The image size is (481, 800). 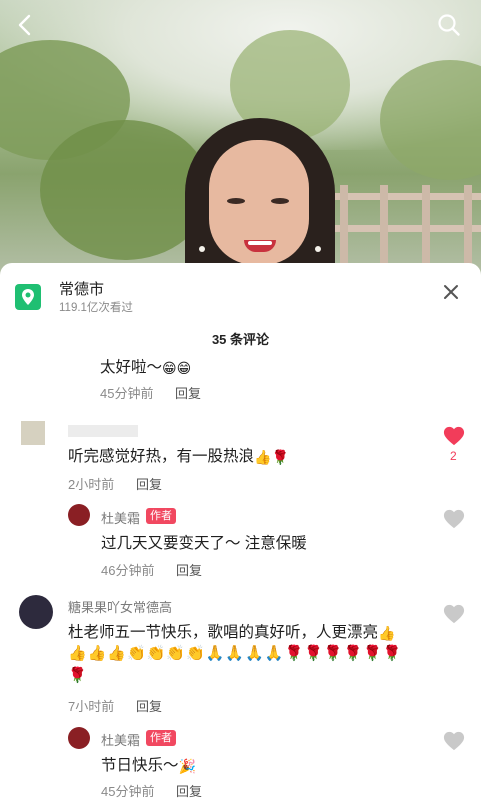 I want to click on comment-text: 节日快乐～🎉, so click(x=148, y=765).